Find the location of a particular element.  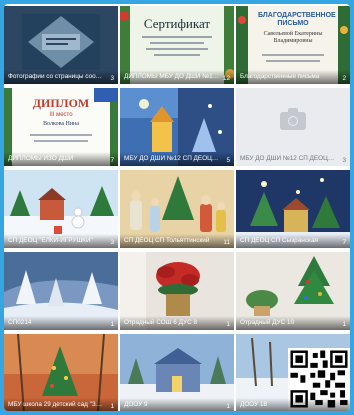

album-title: Благодарственные письма is located at coordinates (293, 77).